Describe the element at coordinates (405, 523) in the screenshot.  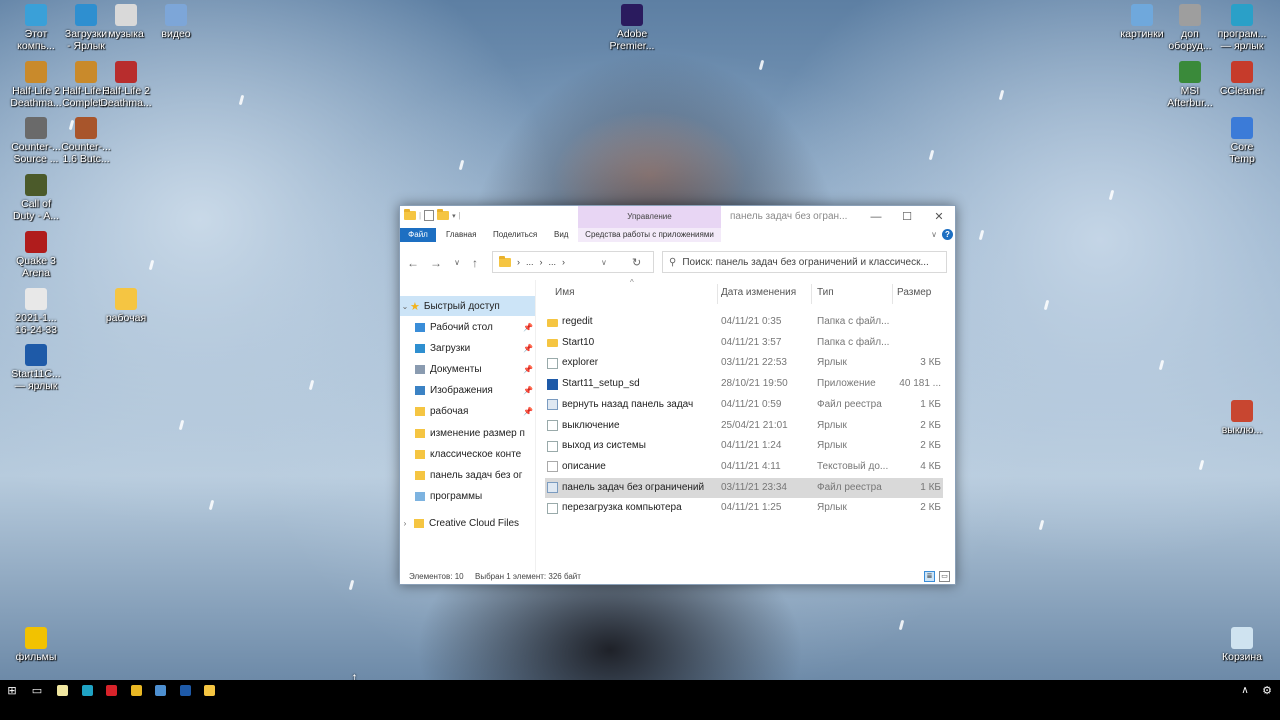
I see `chevron-right-icon: ›` at that location.